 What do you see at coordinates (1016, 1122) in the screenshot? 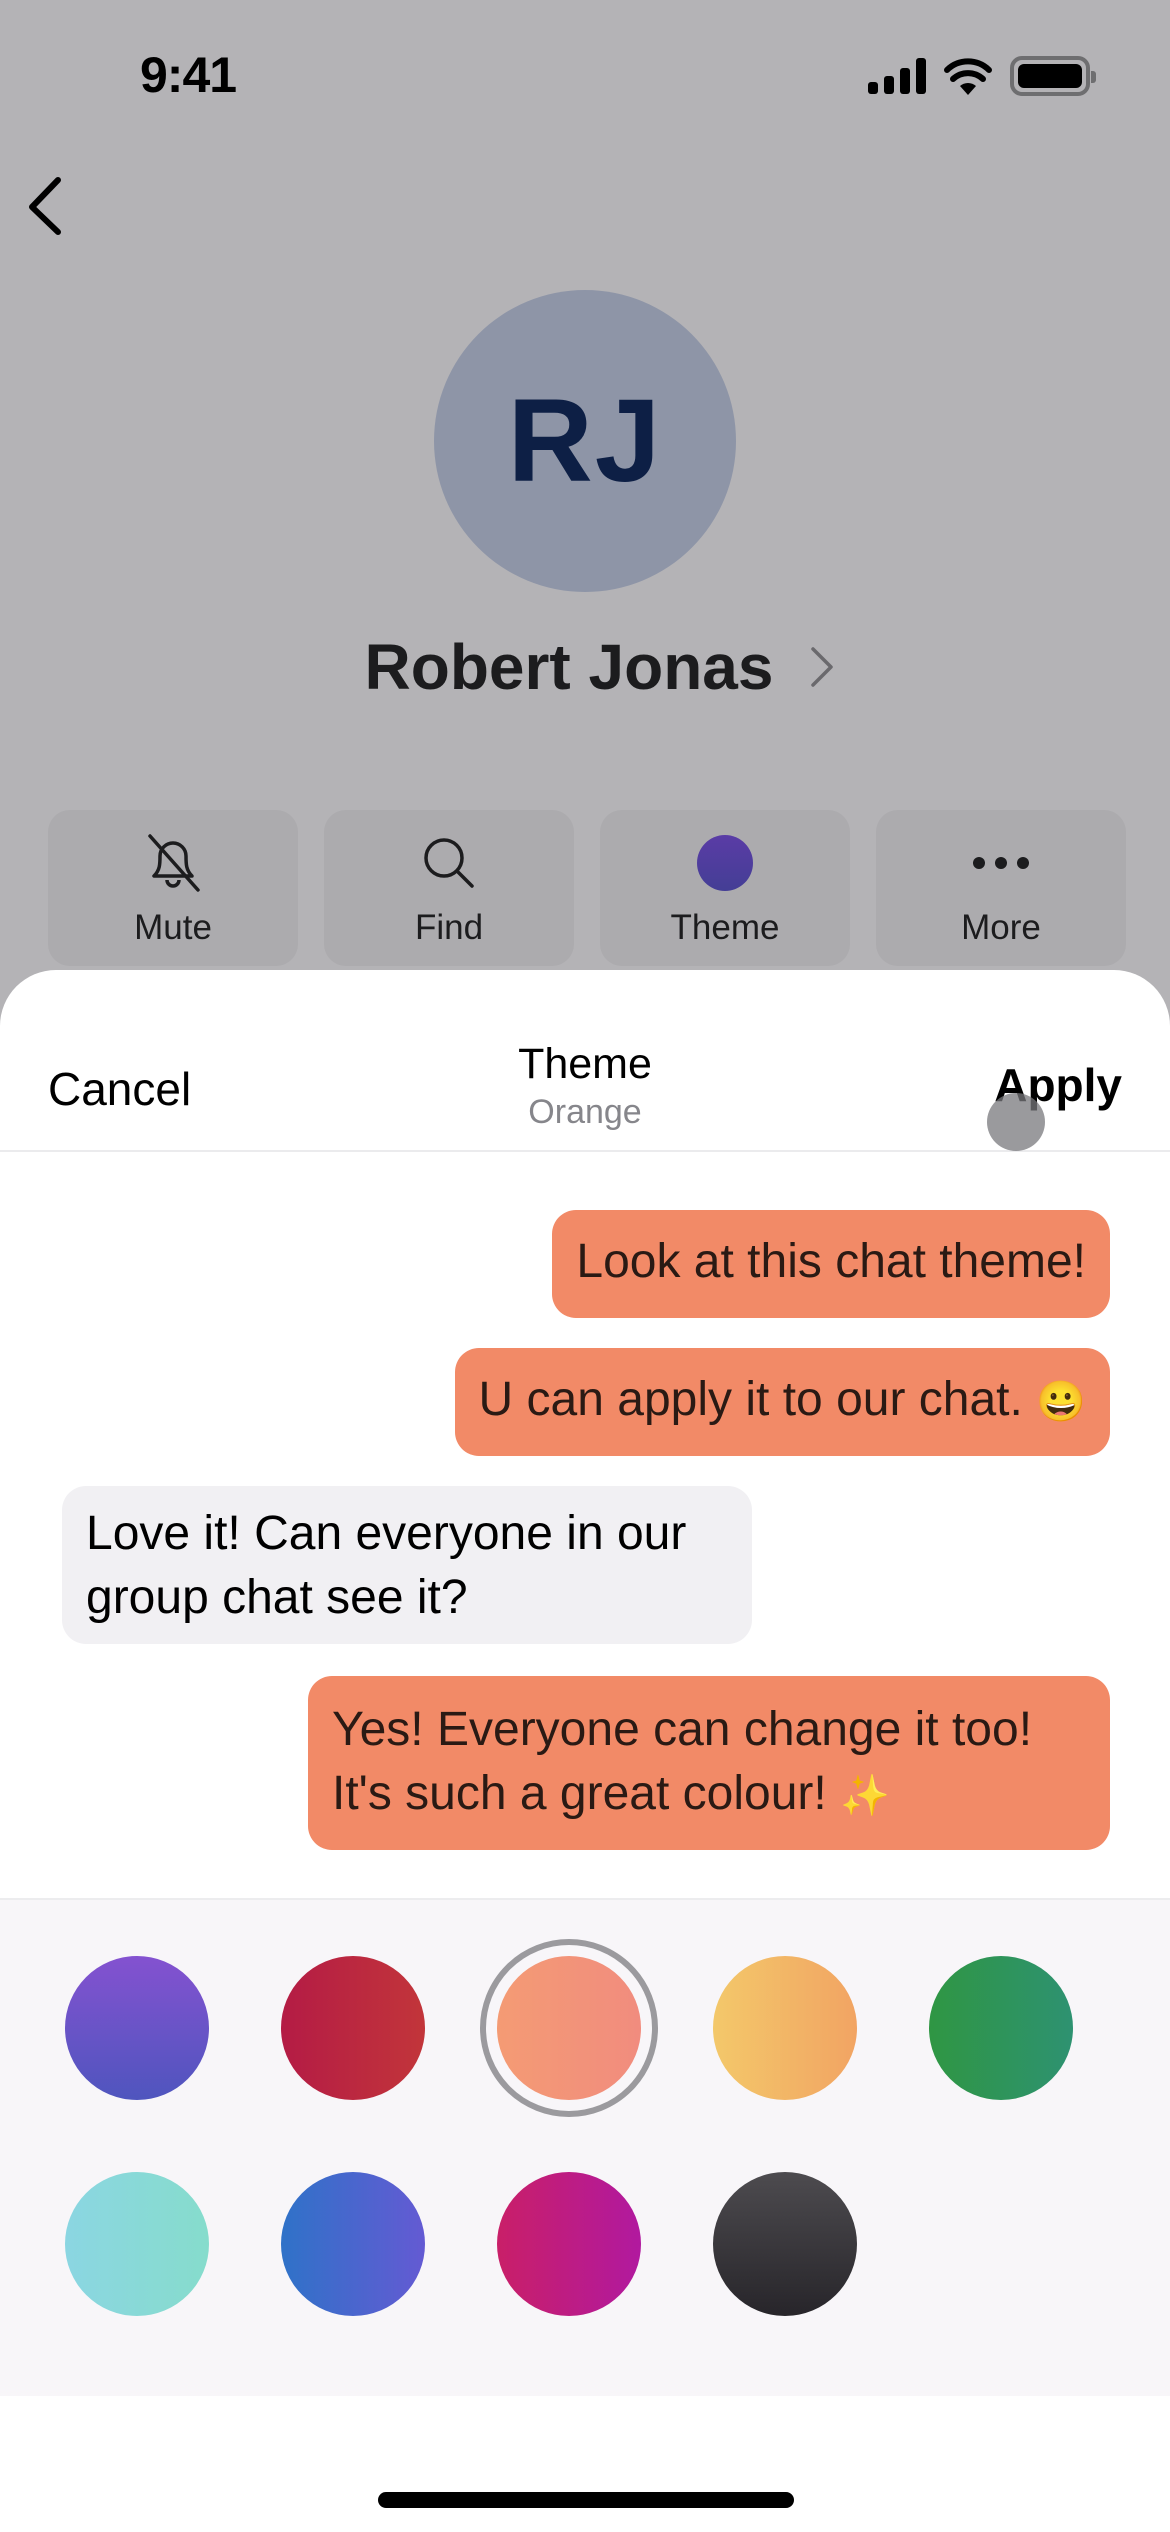
I see `touch-indicator` at bounding box center [1016, 1122].